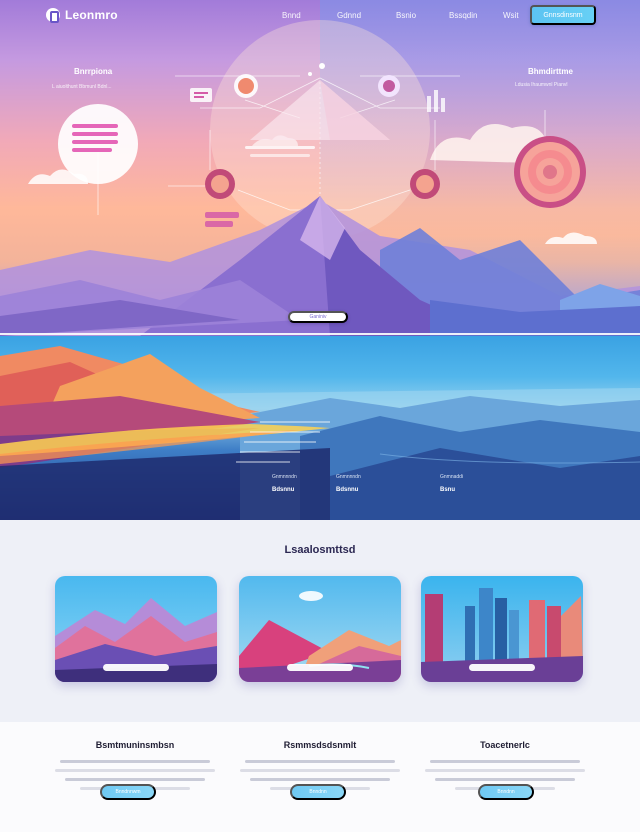 This screenshot has height=832, width=640. What do you see at coordinates (91, 15) in the screenshot?
I see `logo-text: Leonmro` at bounding box center [91, 15].